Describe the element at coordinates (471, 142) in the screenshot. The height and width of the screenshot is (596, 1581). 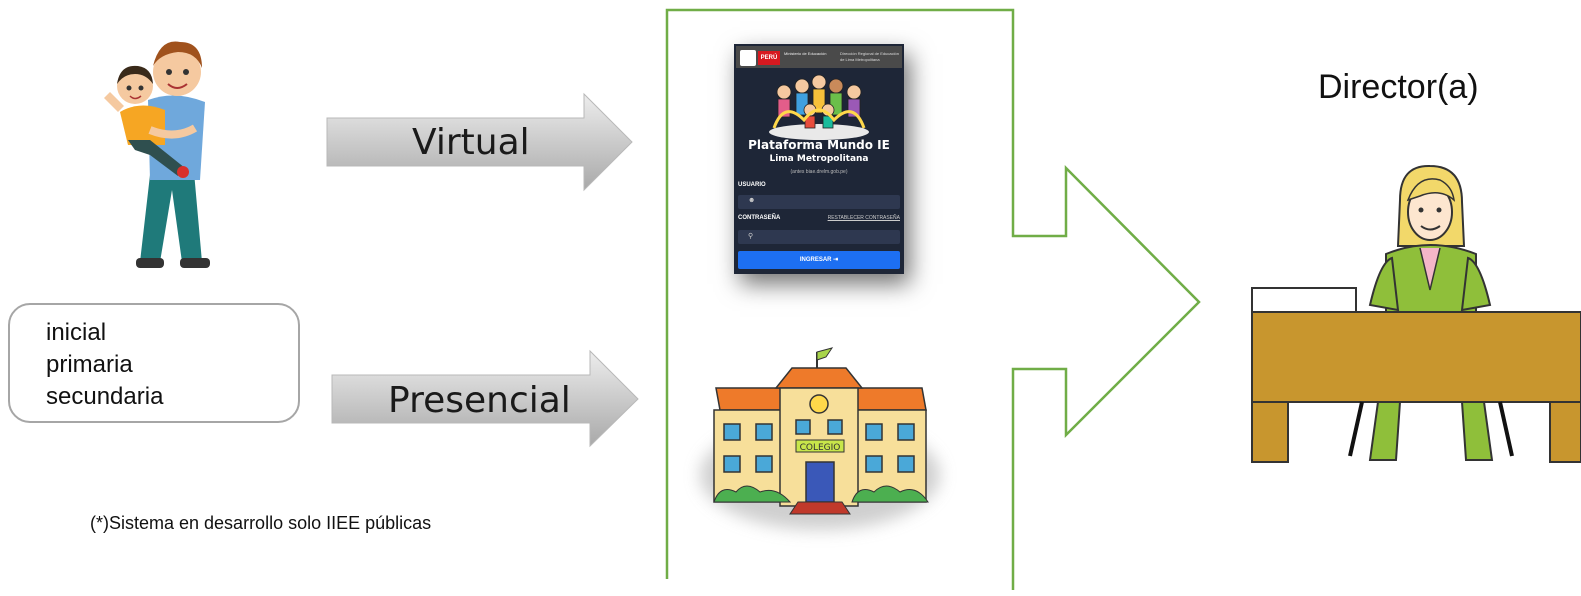
I see `virtual-label: Virtual` at that location.